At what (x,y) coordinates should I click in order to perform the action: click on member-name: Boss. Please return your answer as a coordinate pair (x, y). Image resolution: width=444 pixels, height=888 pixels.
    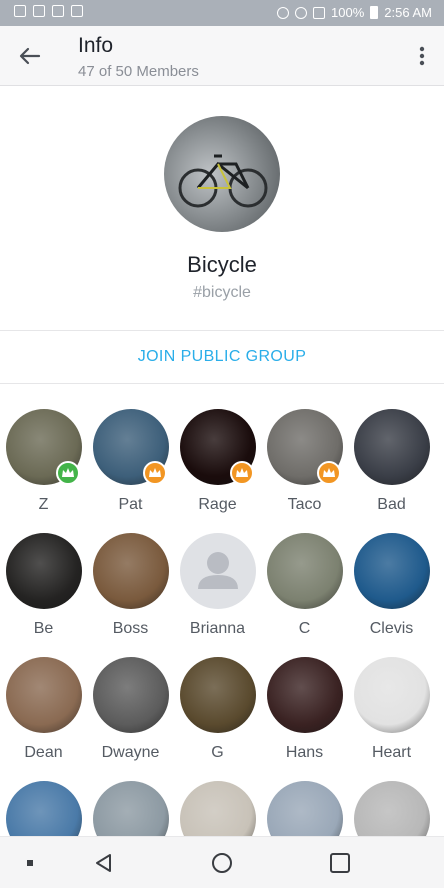
    Looking at the image, I should click on (130, 628).